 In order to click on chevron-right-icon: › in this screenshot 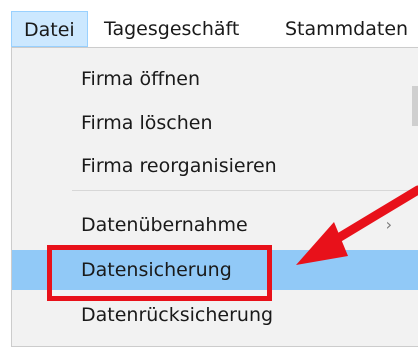, I will do `click(388, 224)`.